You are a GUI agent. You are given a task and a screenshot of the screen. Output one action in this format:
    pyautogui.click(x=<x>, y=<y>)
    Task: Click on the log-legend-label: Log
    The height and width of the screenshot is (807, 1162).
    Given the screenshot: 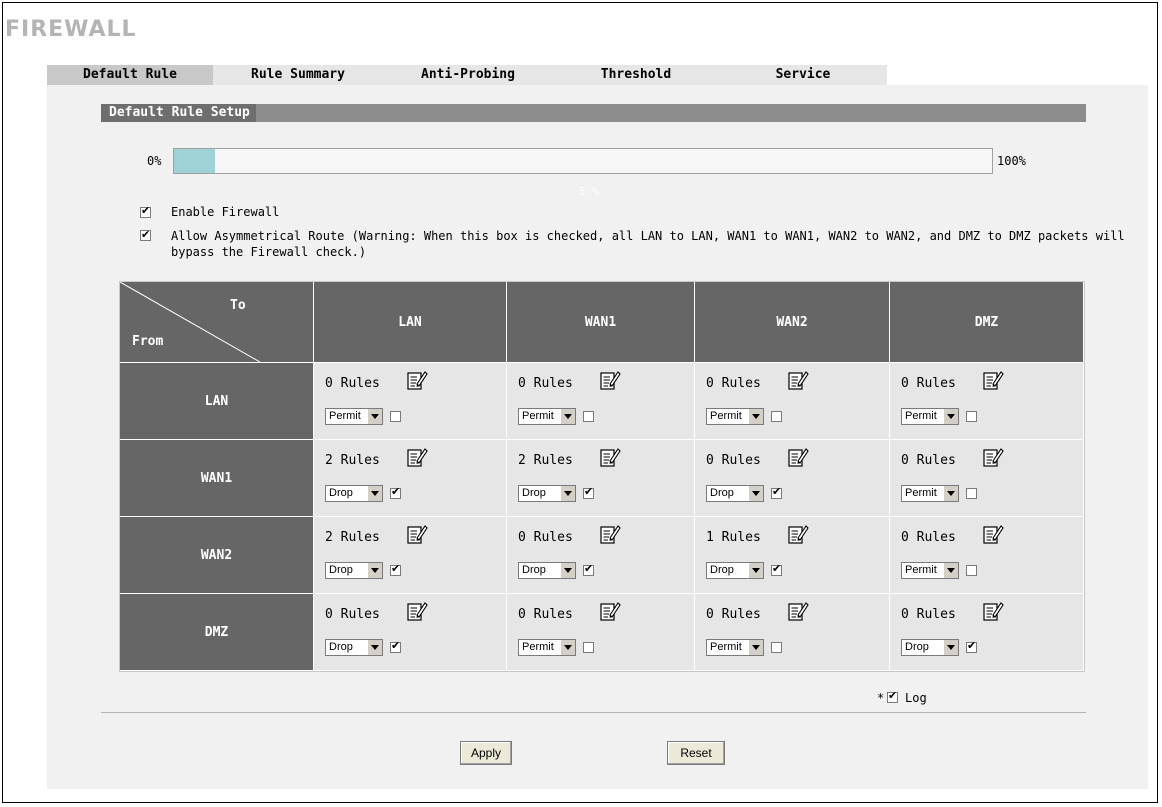 What is the action you would take?
    pyautogui.click(x=916, y=698)
    